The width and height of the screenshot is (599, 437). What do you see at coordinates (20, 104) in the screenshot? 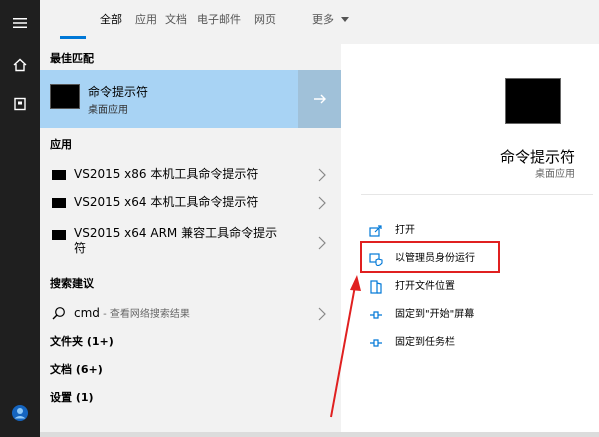
I see `document-icon` at bounding box center [20, 104].